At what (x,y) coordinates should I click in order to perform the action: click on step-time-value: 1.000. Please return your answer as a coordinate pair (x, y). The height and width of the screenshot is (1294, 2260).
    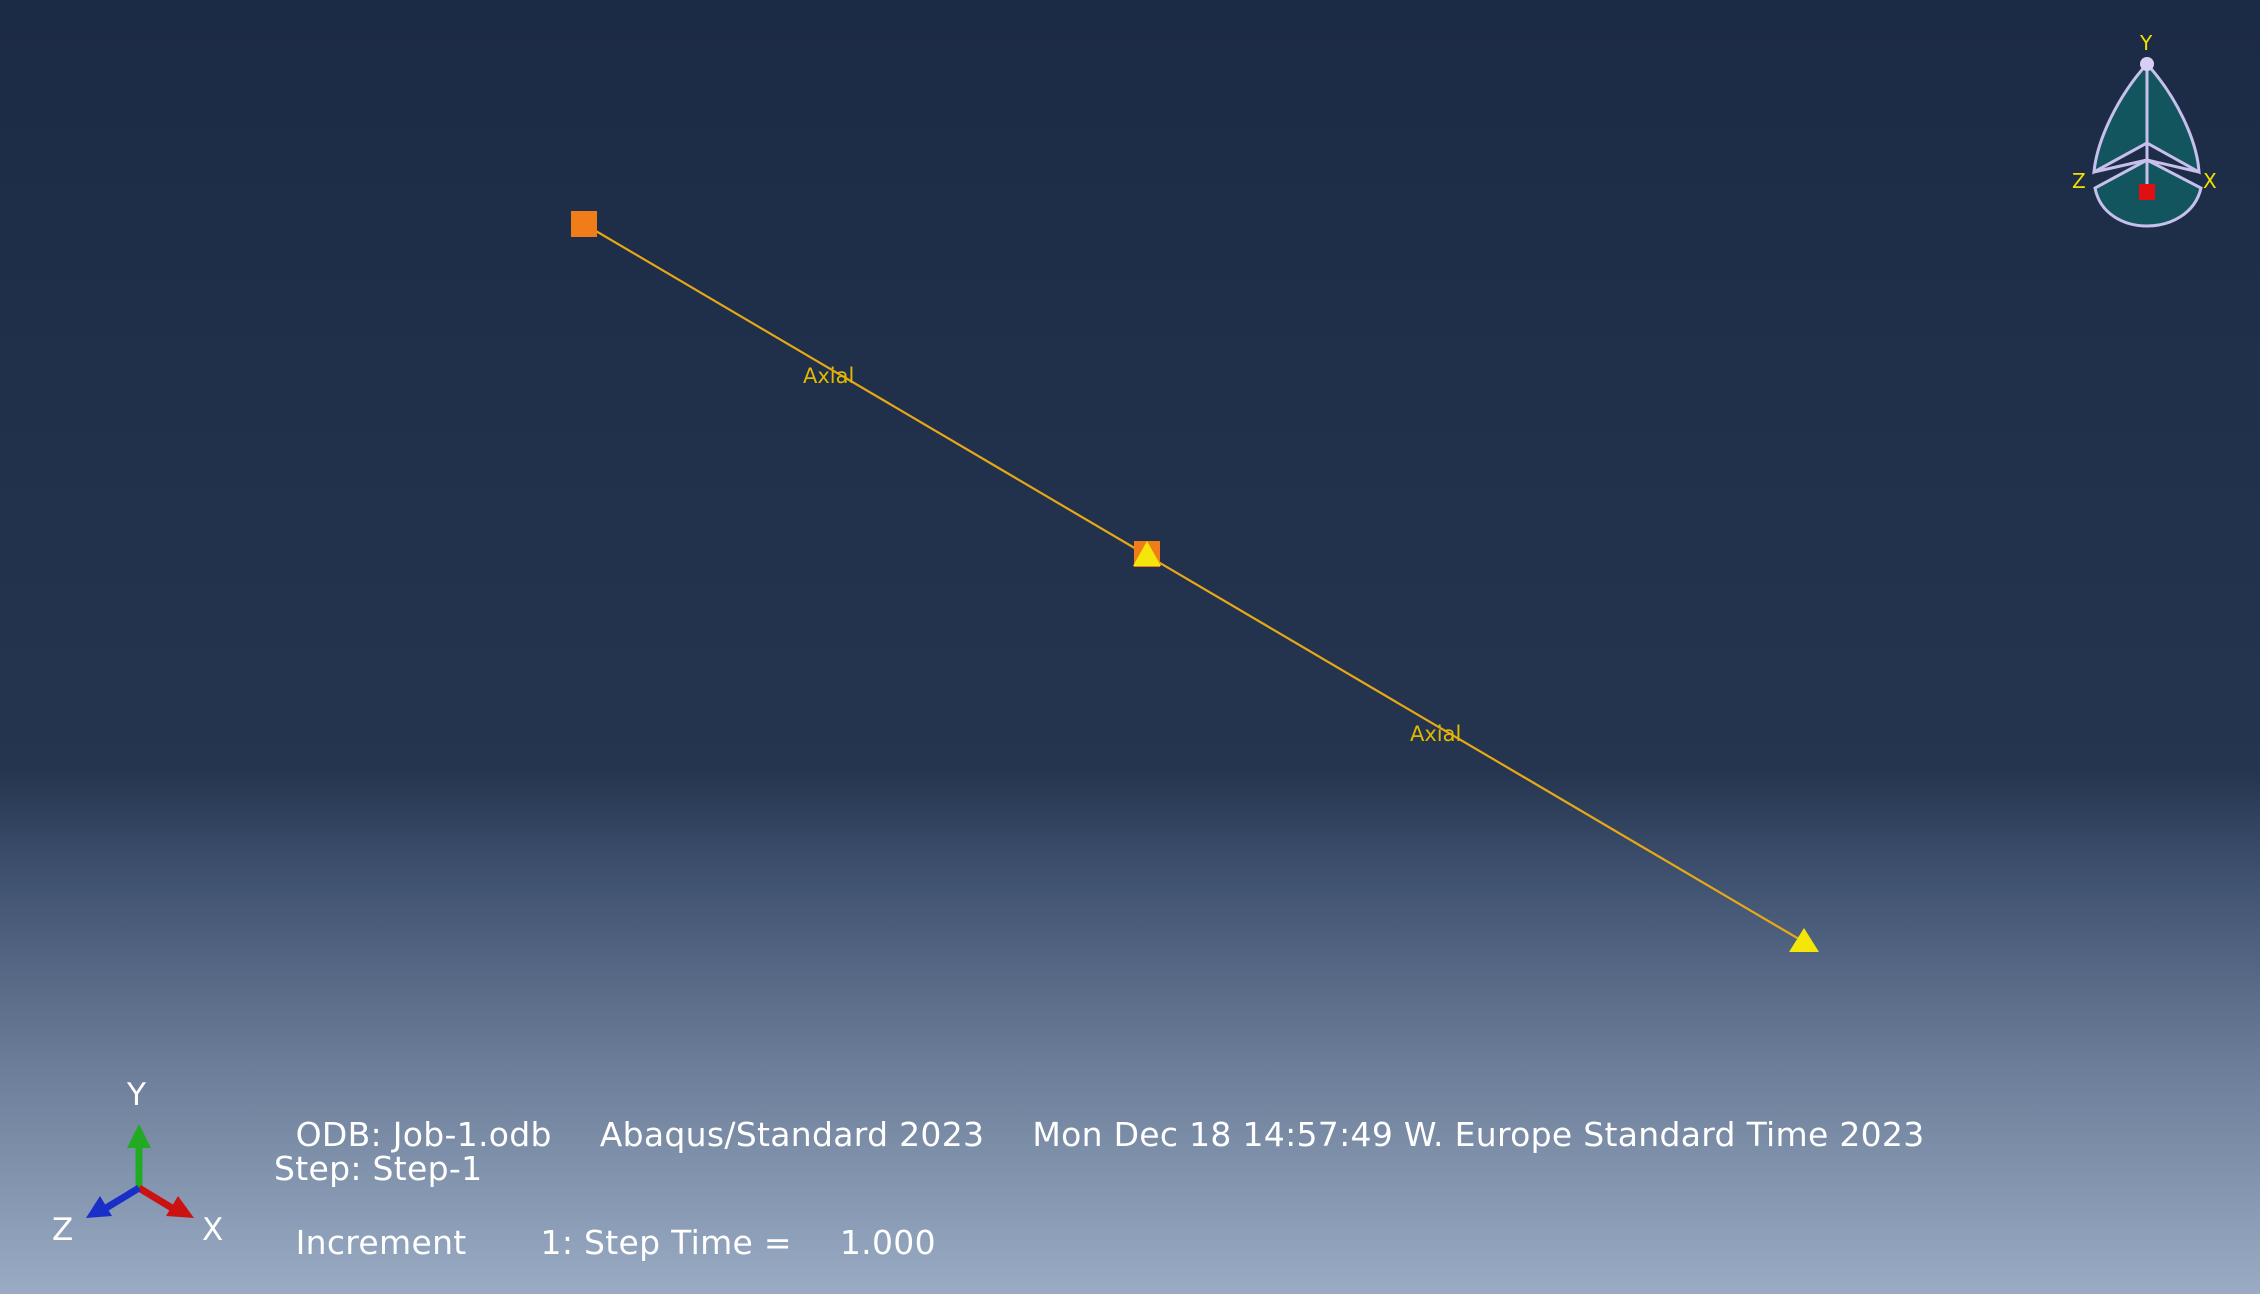
    Looking at the image, I should click on (887, 1242).